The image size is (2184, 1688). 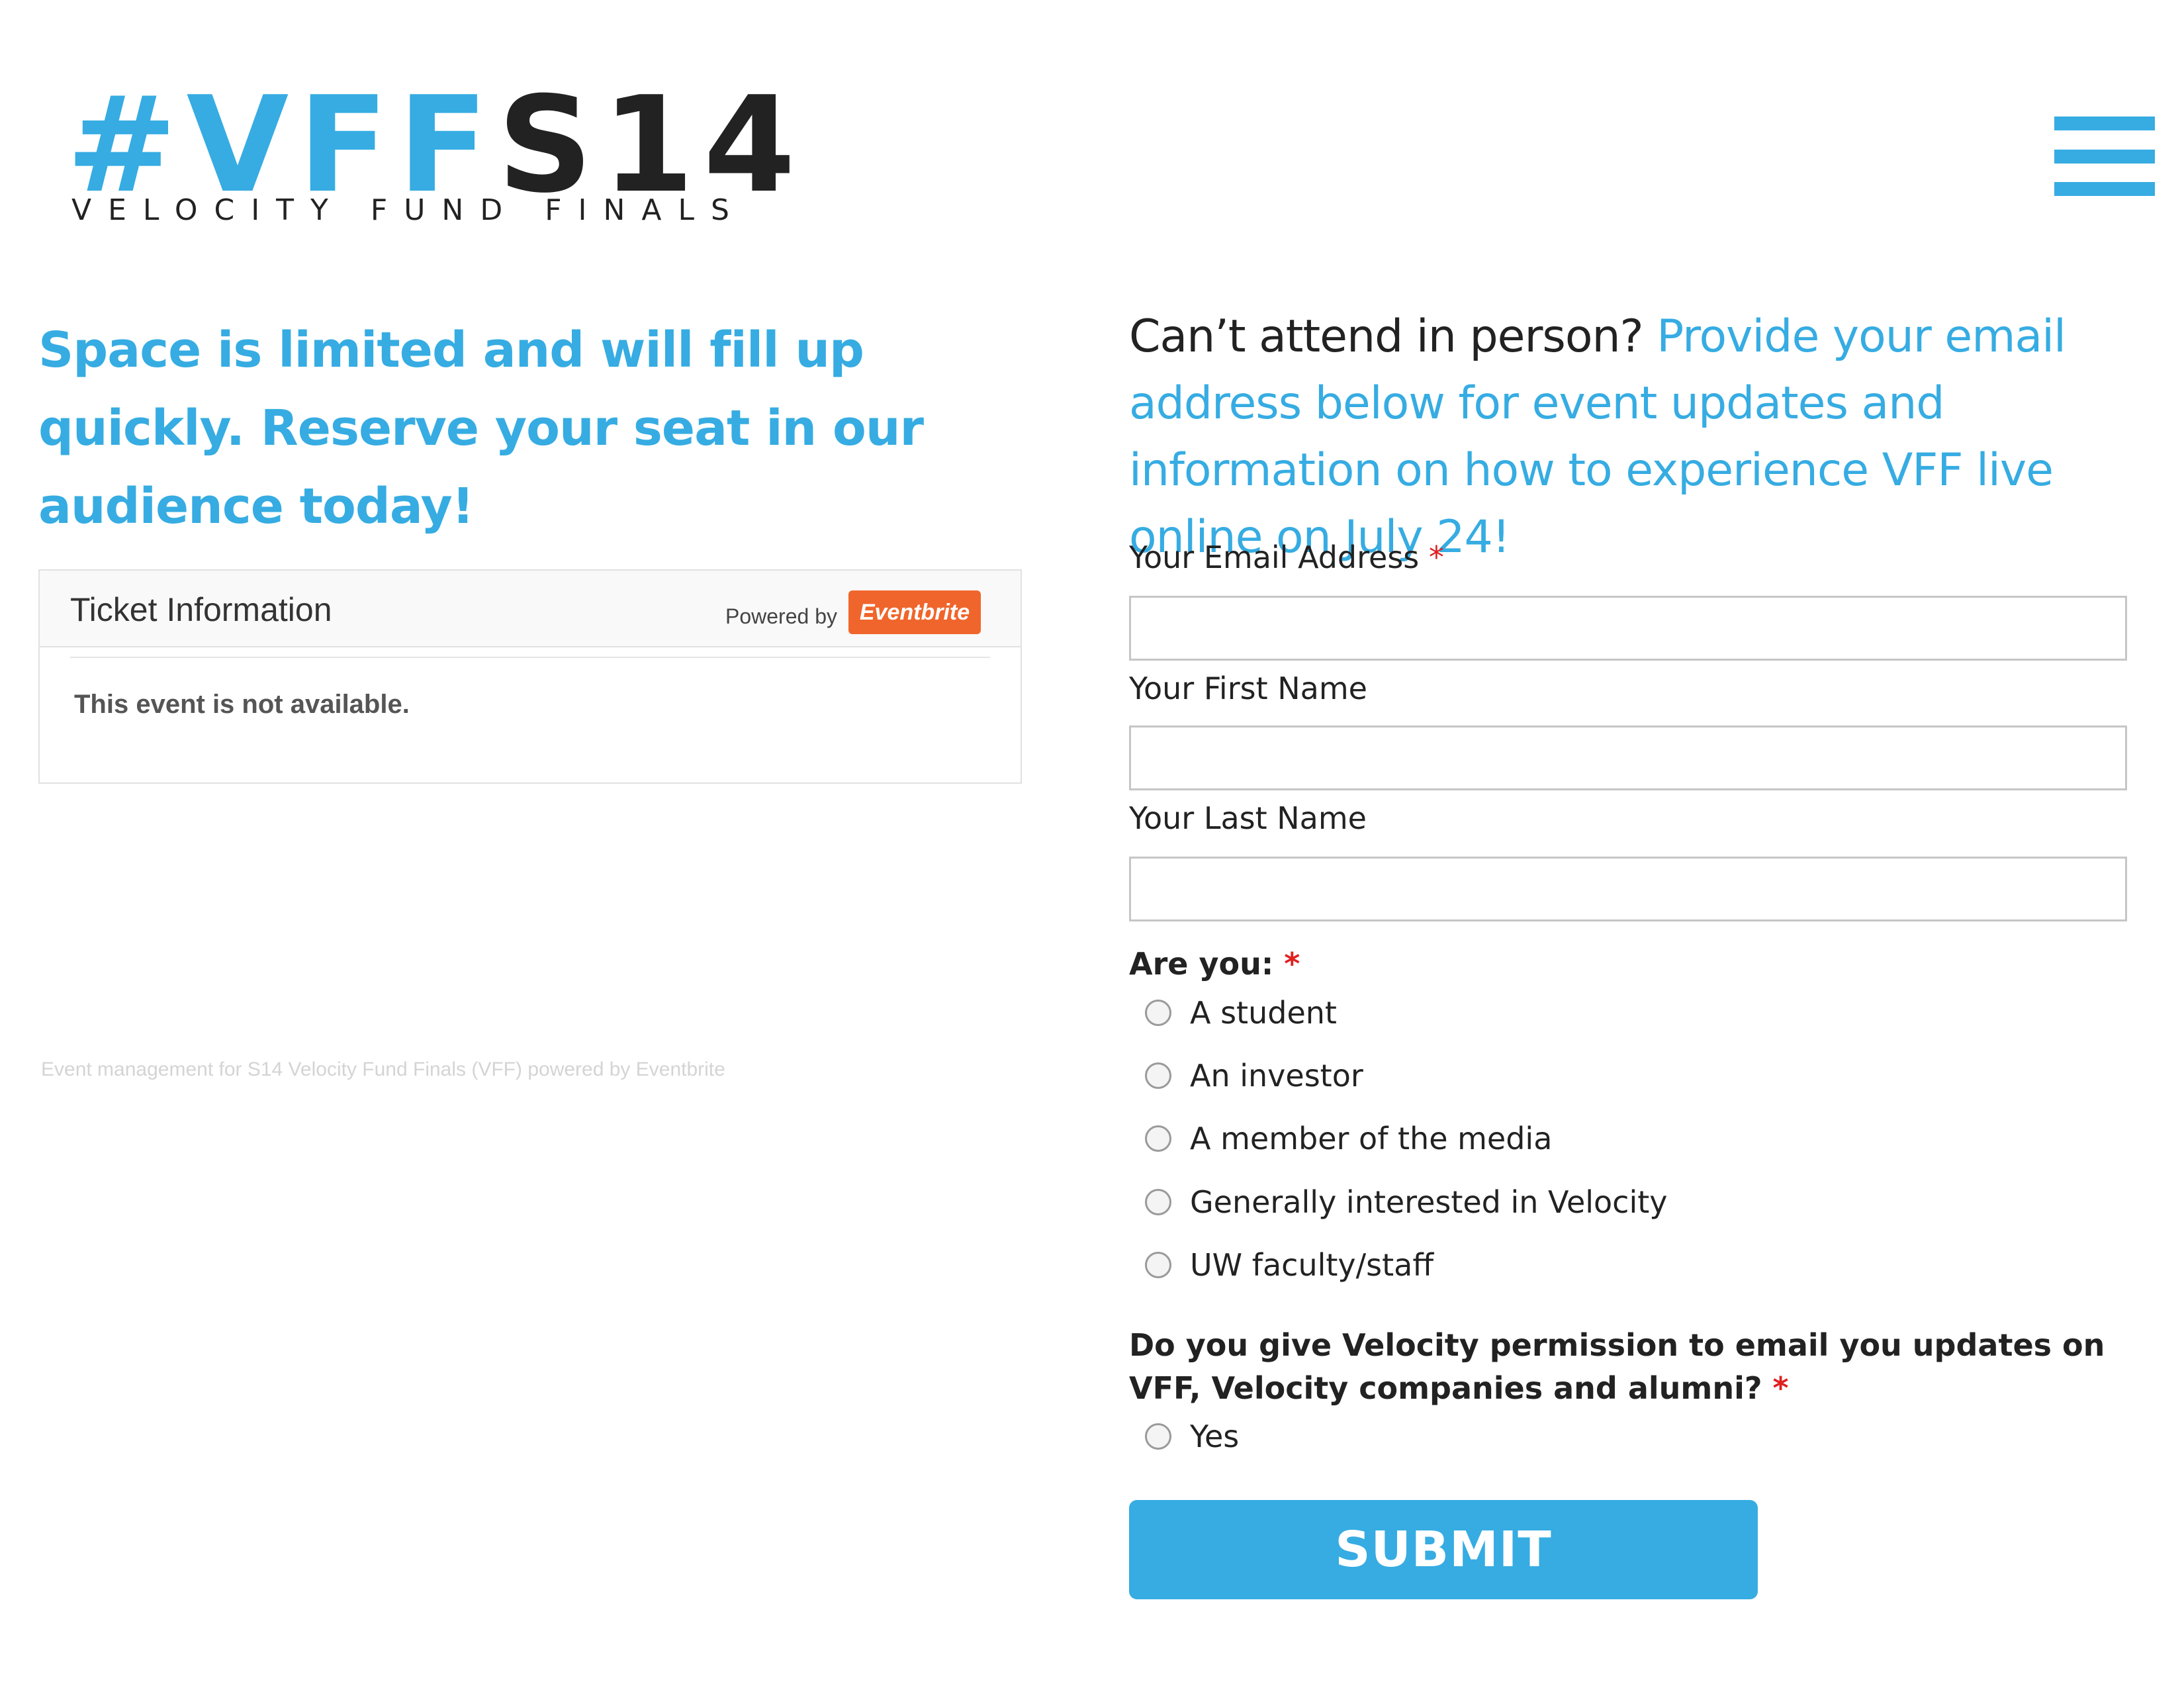 What do you see at coordinates (1429, 1202) in the screenshot?
I see `option-label: Generally interested in Velocity` at bounding box center [1429, 1202].